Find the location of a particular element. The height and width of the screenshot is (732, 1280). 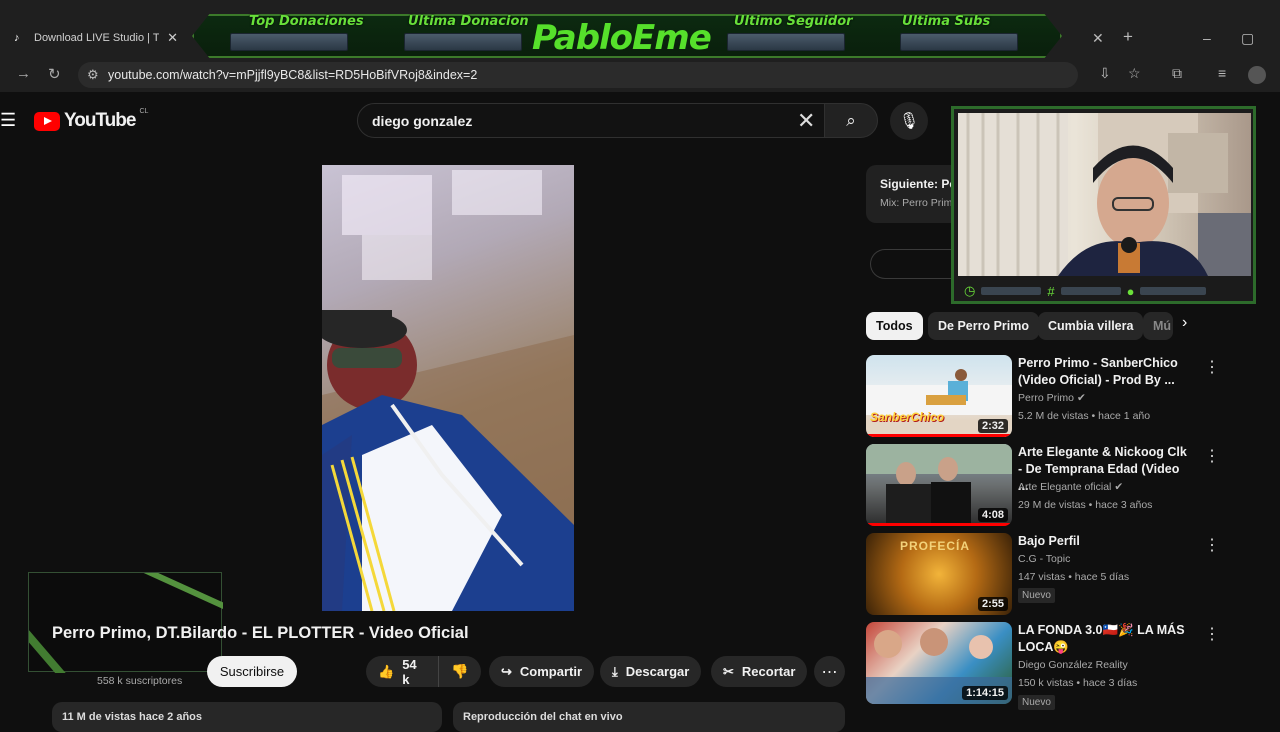

video-title: Bajo Perfil is located at coordinates (1103, 541).